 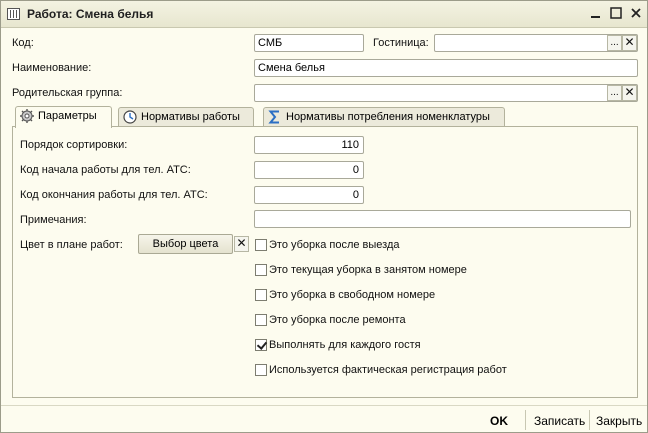 What do you see at coordinates (309, 195) in the screenshot?
I see `pbx-end-input: 0` at bounding box center [309, 195].